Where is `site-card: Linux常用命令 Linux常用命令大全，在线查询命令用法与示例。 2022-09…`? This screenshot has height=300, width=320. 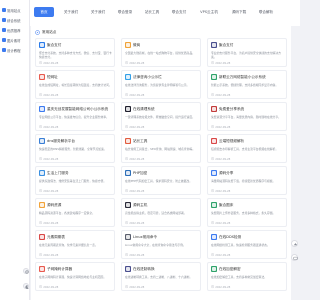 site-card: Linux常用命令 Linux常用命令大全，在线查询命令用法与示例。 2022-09… is located at coordinates (161, 244).